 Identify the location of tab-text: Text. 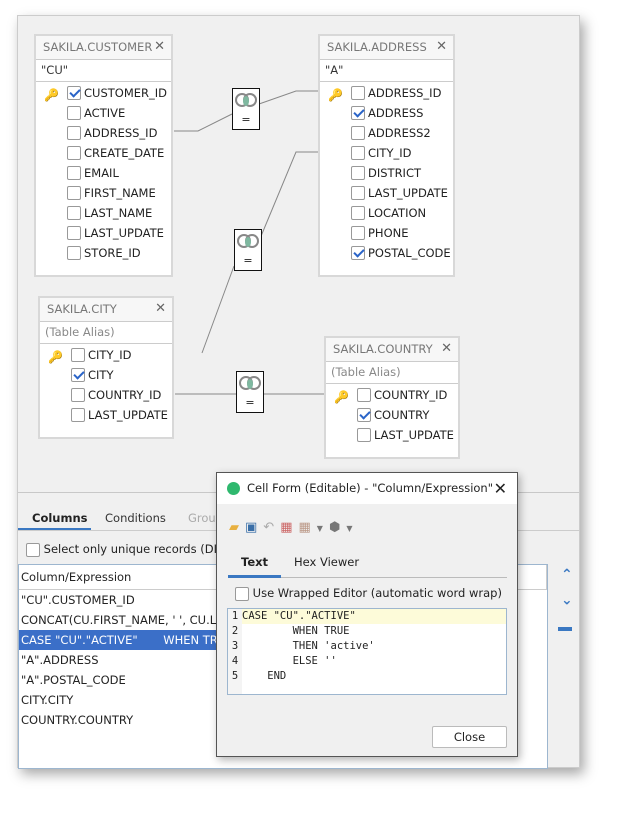
(254, 562).